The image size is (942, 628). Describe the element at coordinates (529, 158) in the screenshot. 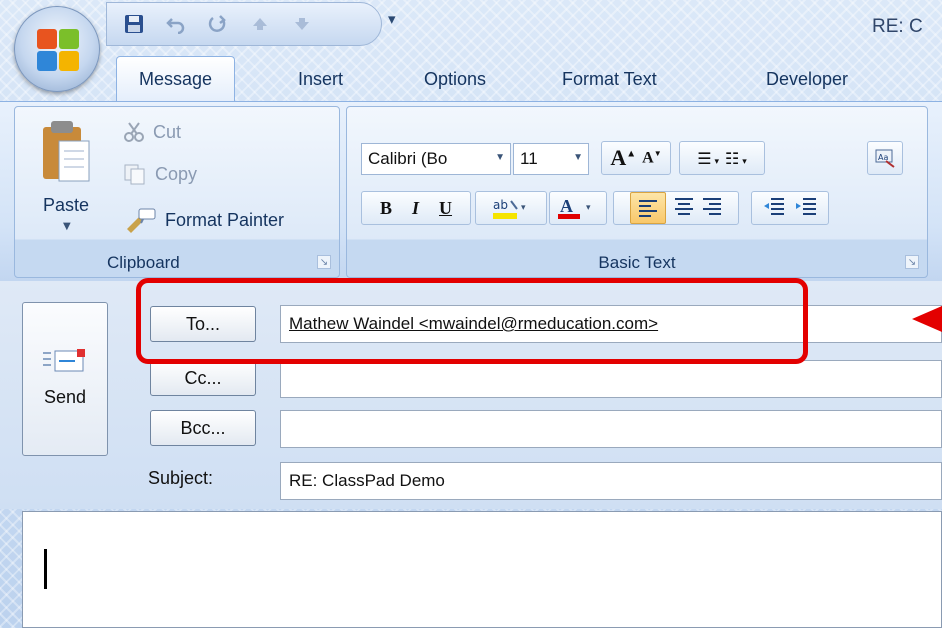

I see `font-size-value: 11` at that location.